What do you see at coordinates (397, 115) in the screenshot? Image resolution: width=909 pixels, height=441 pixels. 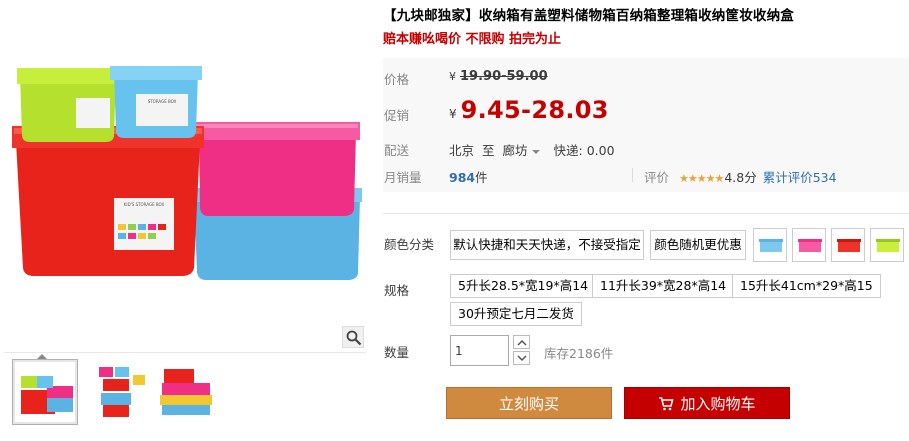 I see `promo-label: 促销` at bounding box center [397, 115].